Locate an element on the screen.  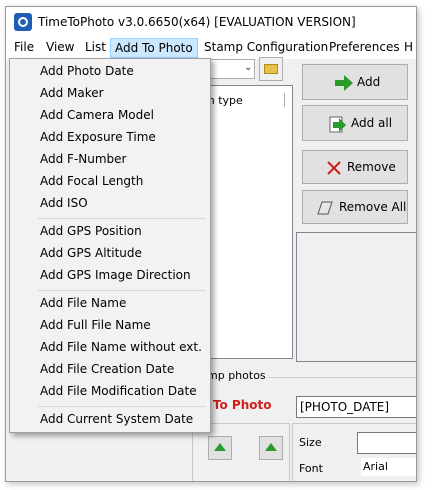
menu-item-add-current-system-date: Add Current System Date is located at coordinates (110, 420).